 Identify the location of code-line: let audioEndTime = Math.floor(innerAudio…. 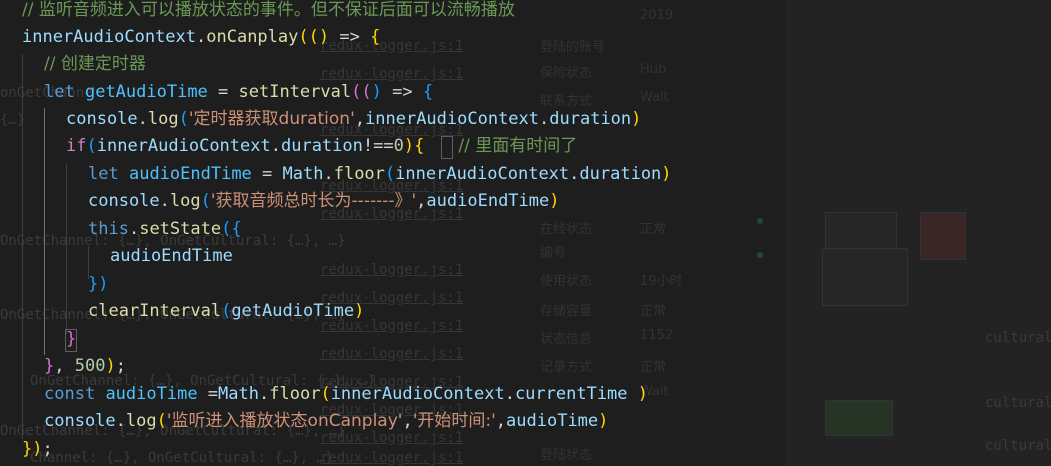
(380, 174).